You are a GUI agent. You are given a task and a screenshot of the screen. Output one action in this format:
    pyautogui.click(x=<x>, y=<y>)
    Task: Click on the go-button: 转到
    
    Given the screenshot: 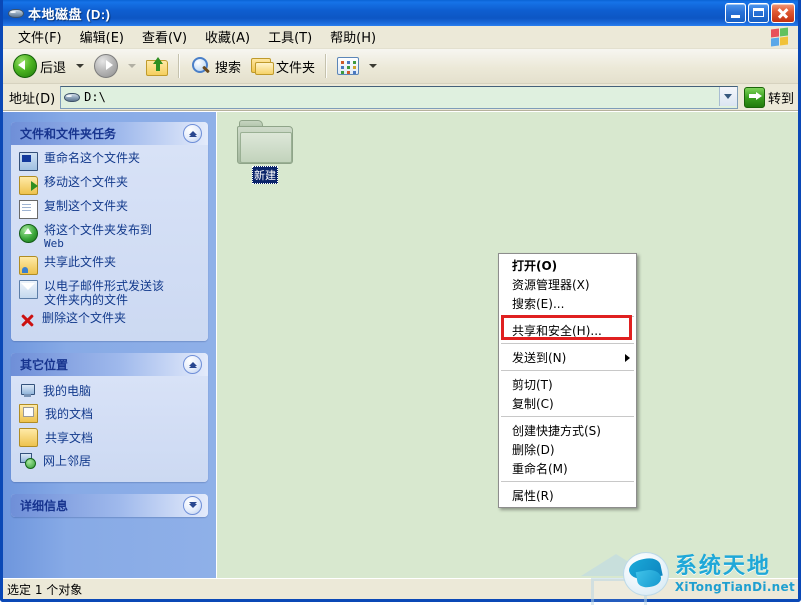 What is the action you would take?
    pyautogui.click(x=768, y=97)
    